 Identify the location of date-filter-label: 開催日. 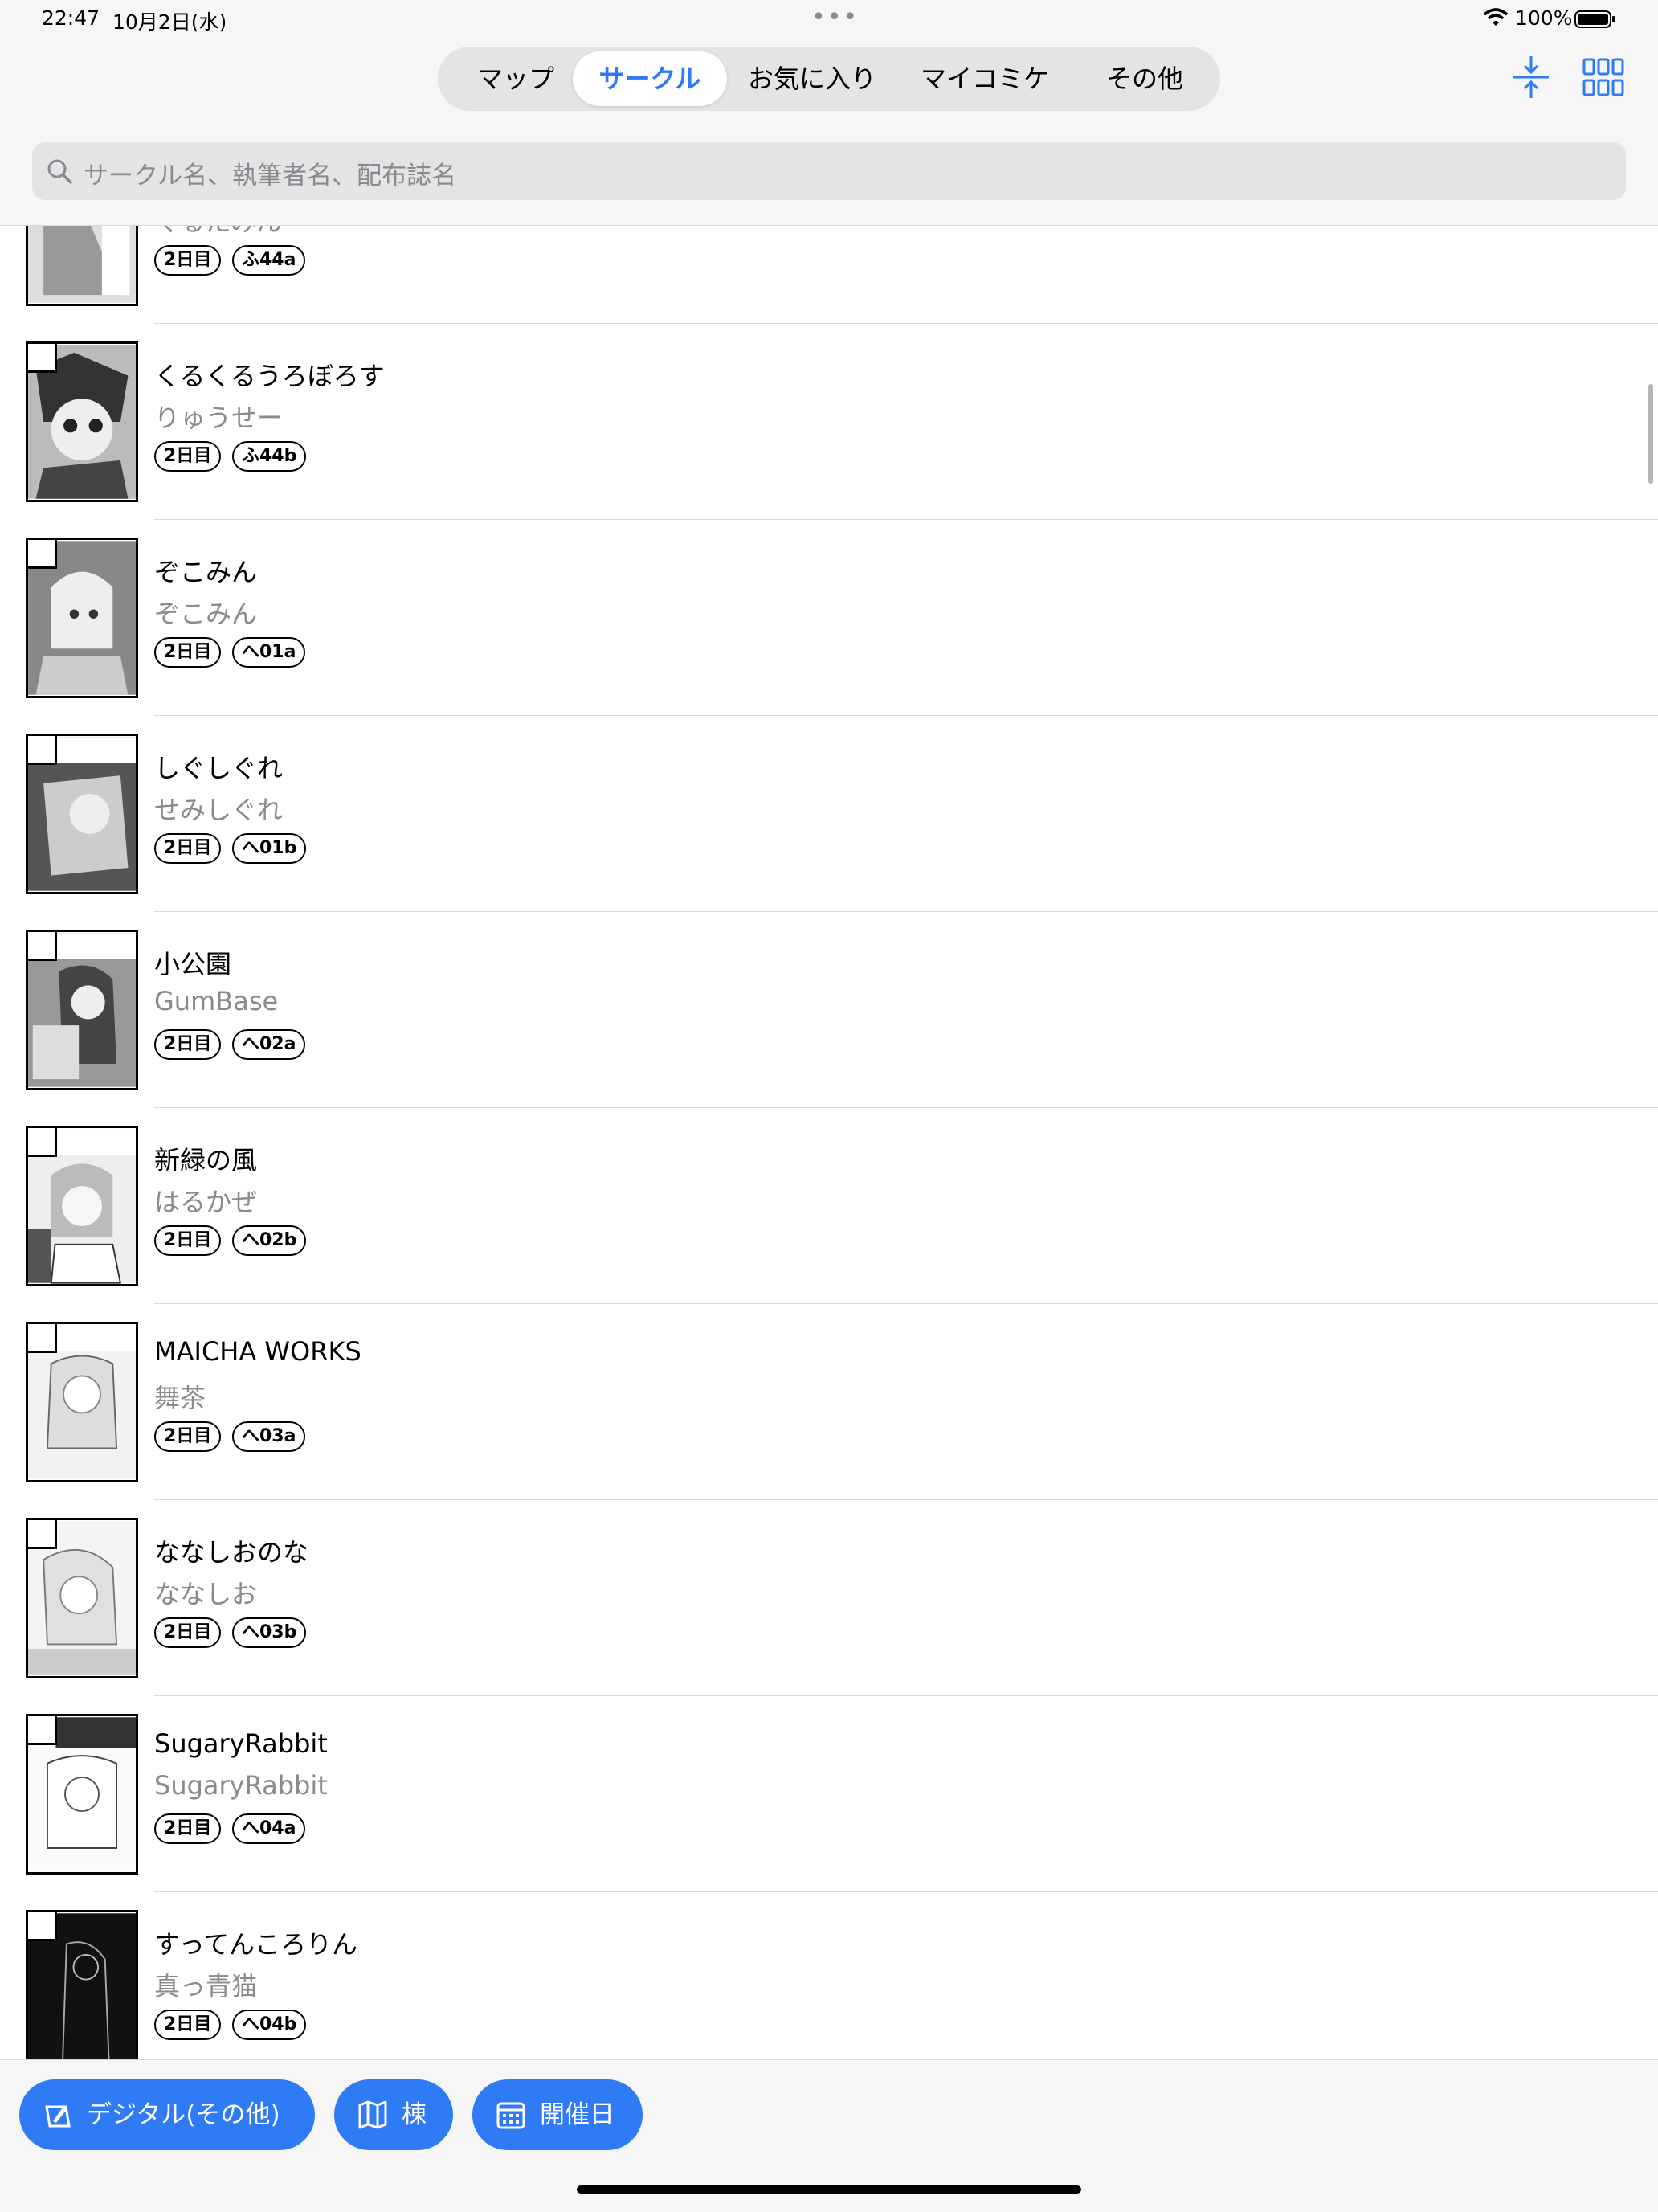
(577, 2115).